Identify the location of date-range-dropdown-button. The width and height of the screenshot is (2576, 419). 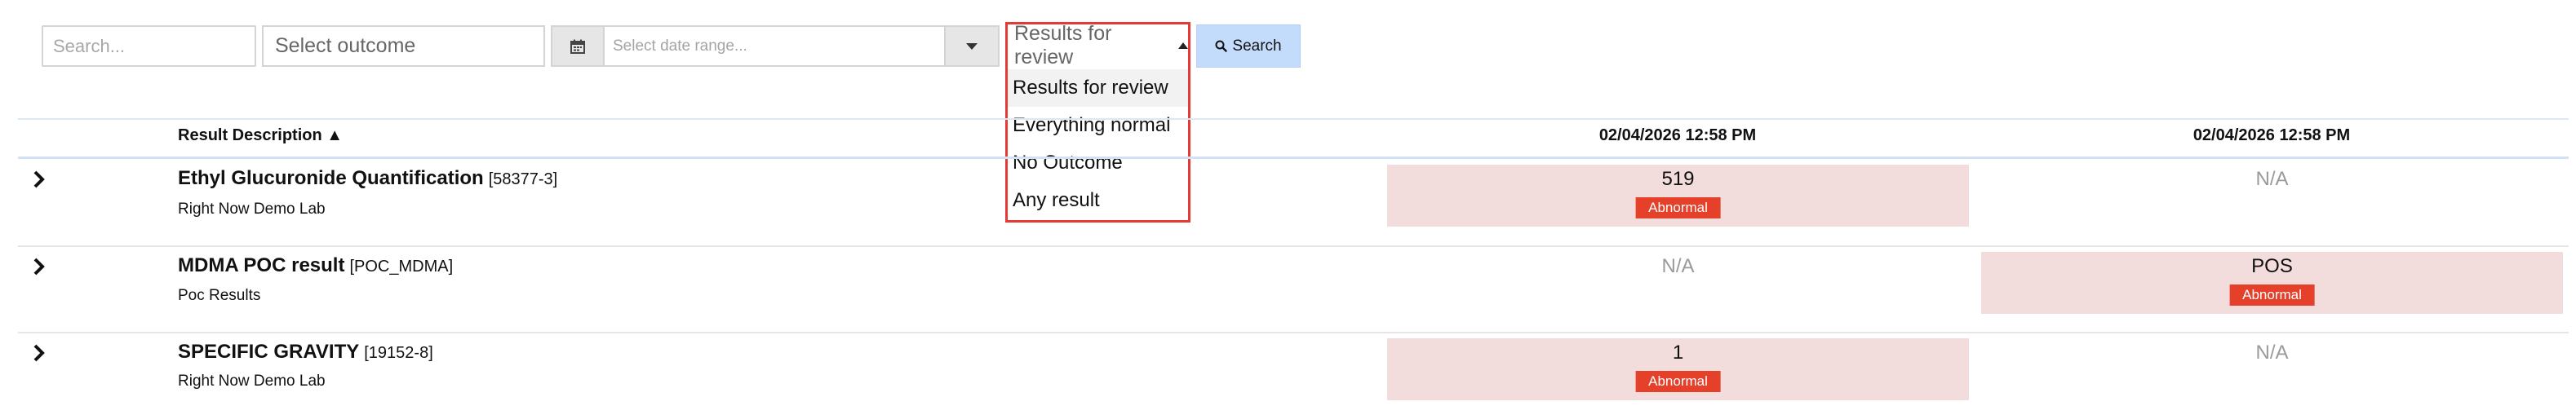
(972, 46).